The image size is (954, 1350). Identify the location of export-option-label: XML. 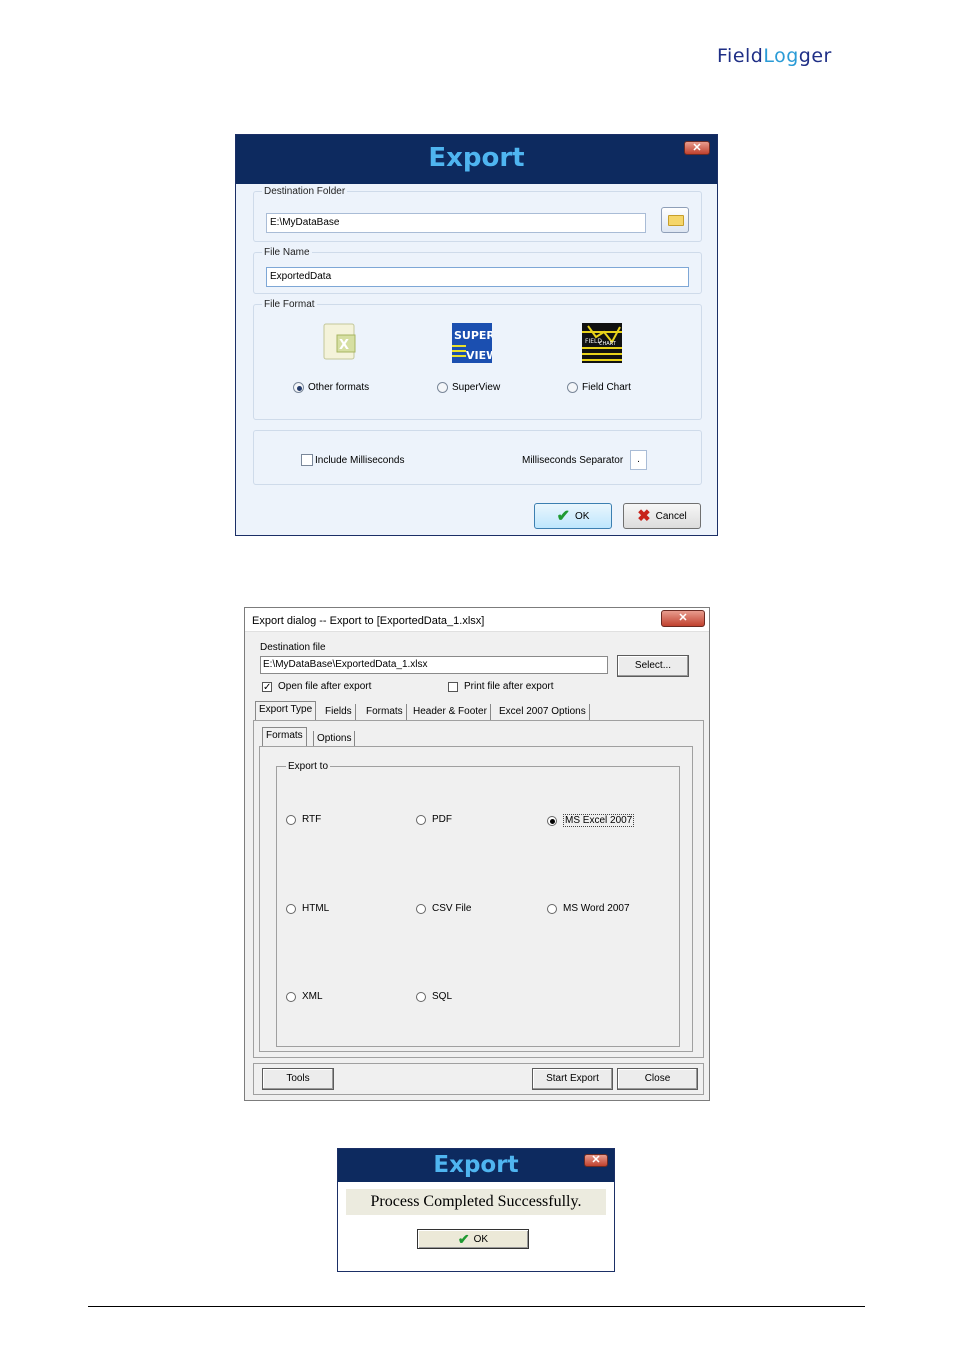
(312, 996).